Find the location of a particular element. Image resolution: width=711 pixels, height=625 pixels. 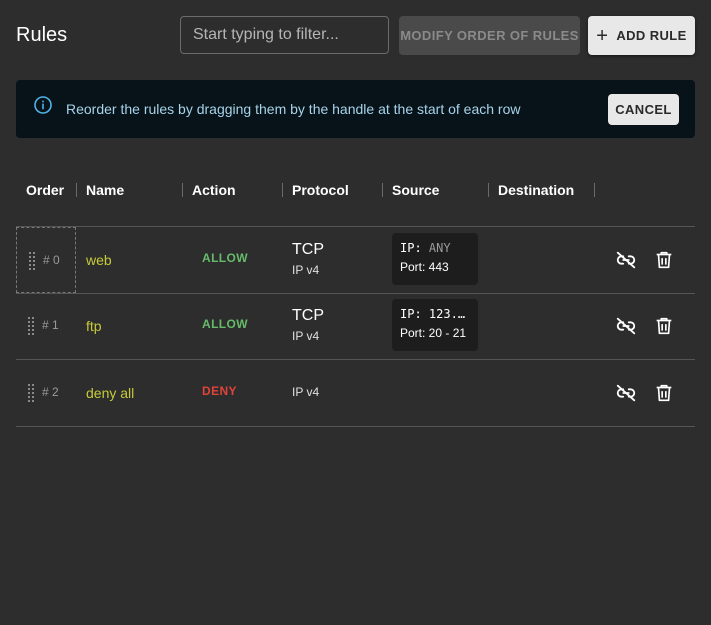

rule-name: deny all is located at coordinates (110, 393).